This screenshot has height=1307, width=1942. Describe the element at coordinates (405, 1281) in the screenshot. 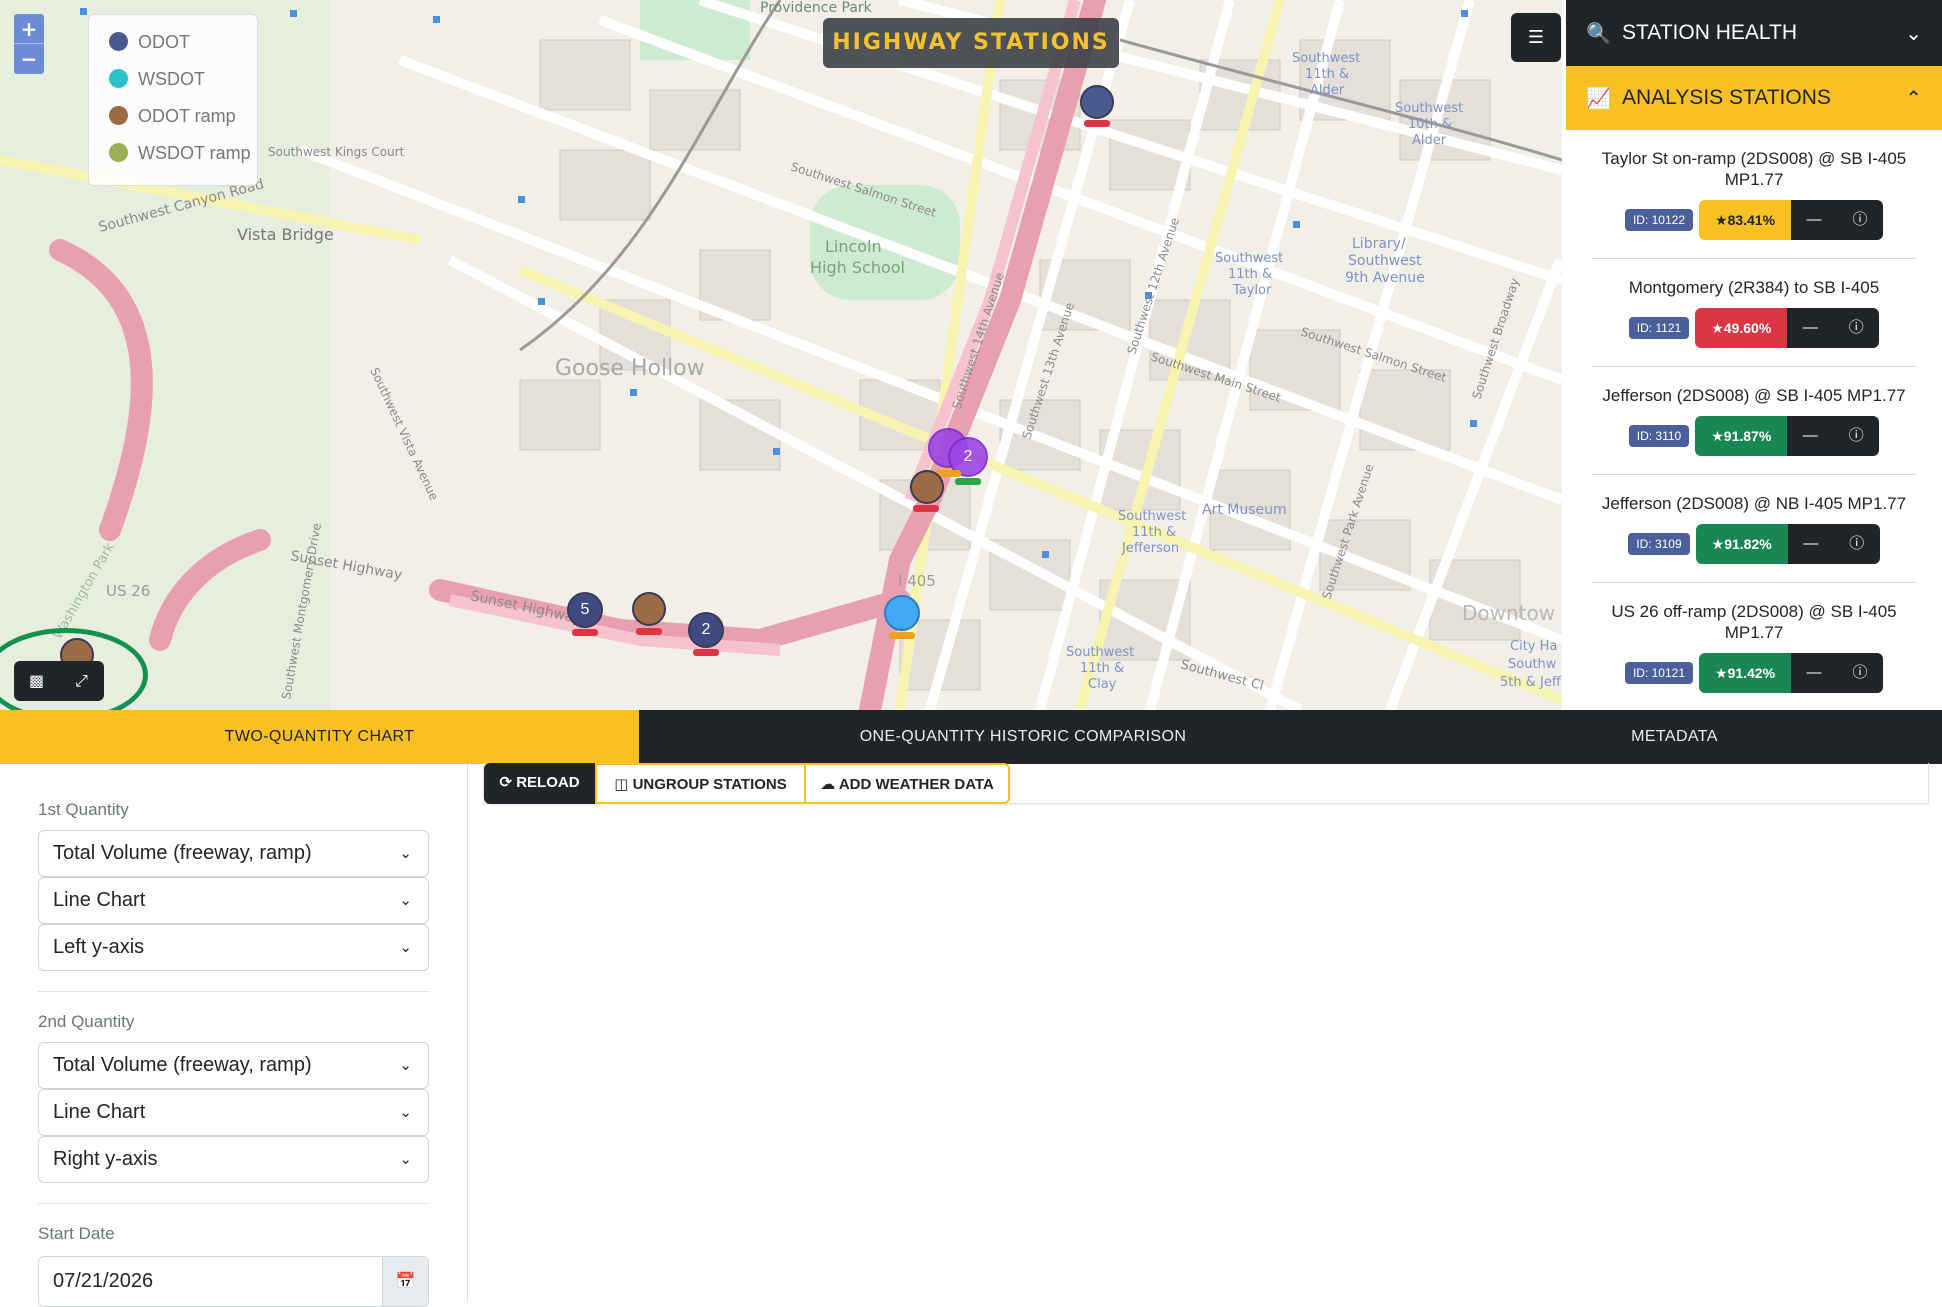

I see `calendar-icon: 📅` at that location.